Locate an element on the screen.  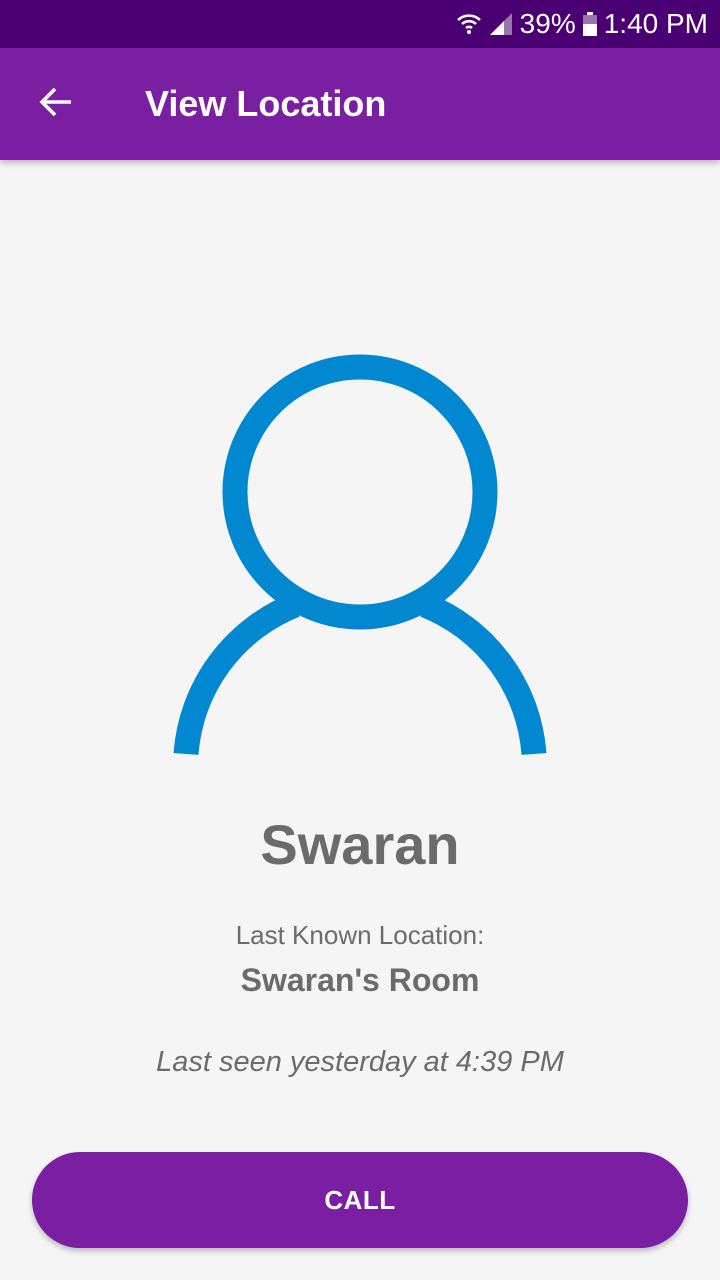
battery-percent: 39% is located at coordinates (547, 23).